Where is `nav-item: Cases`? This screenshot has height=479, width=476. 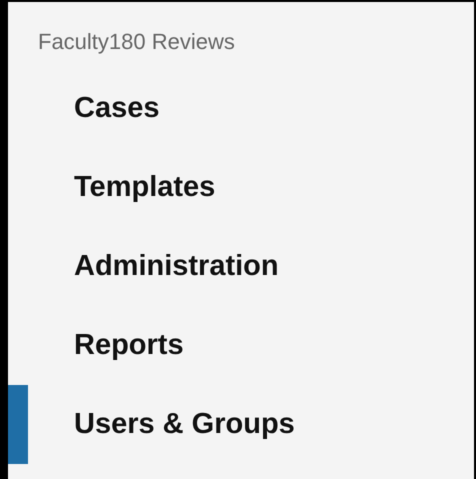
nav-item: Cases is located at coordinates (117, 108).